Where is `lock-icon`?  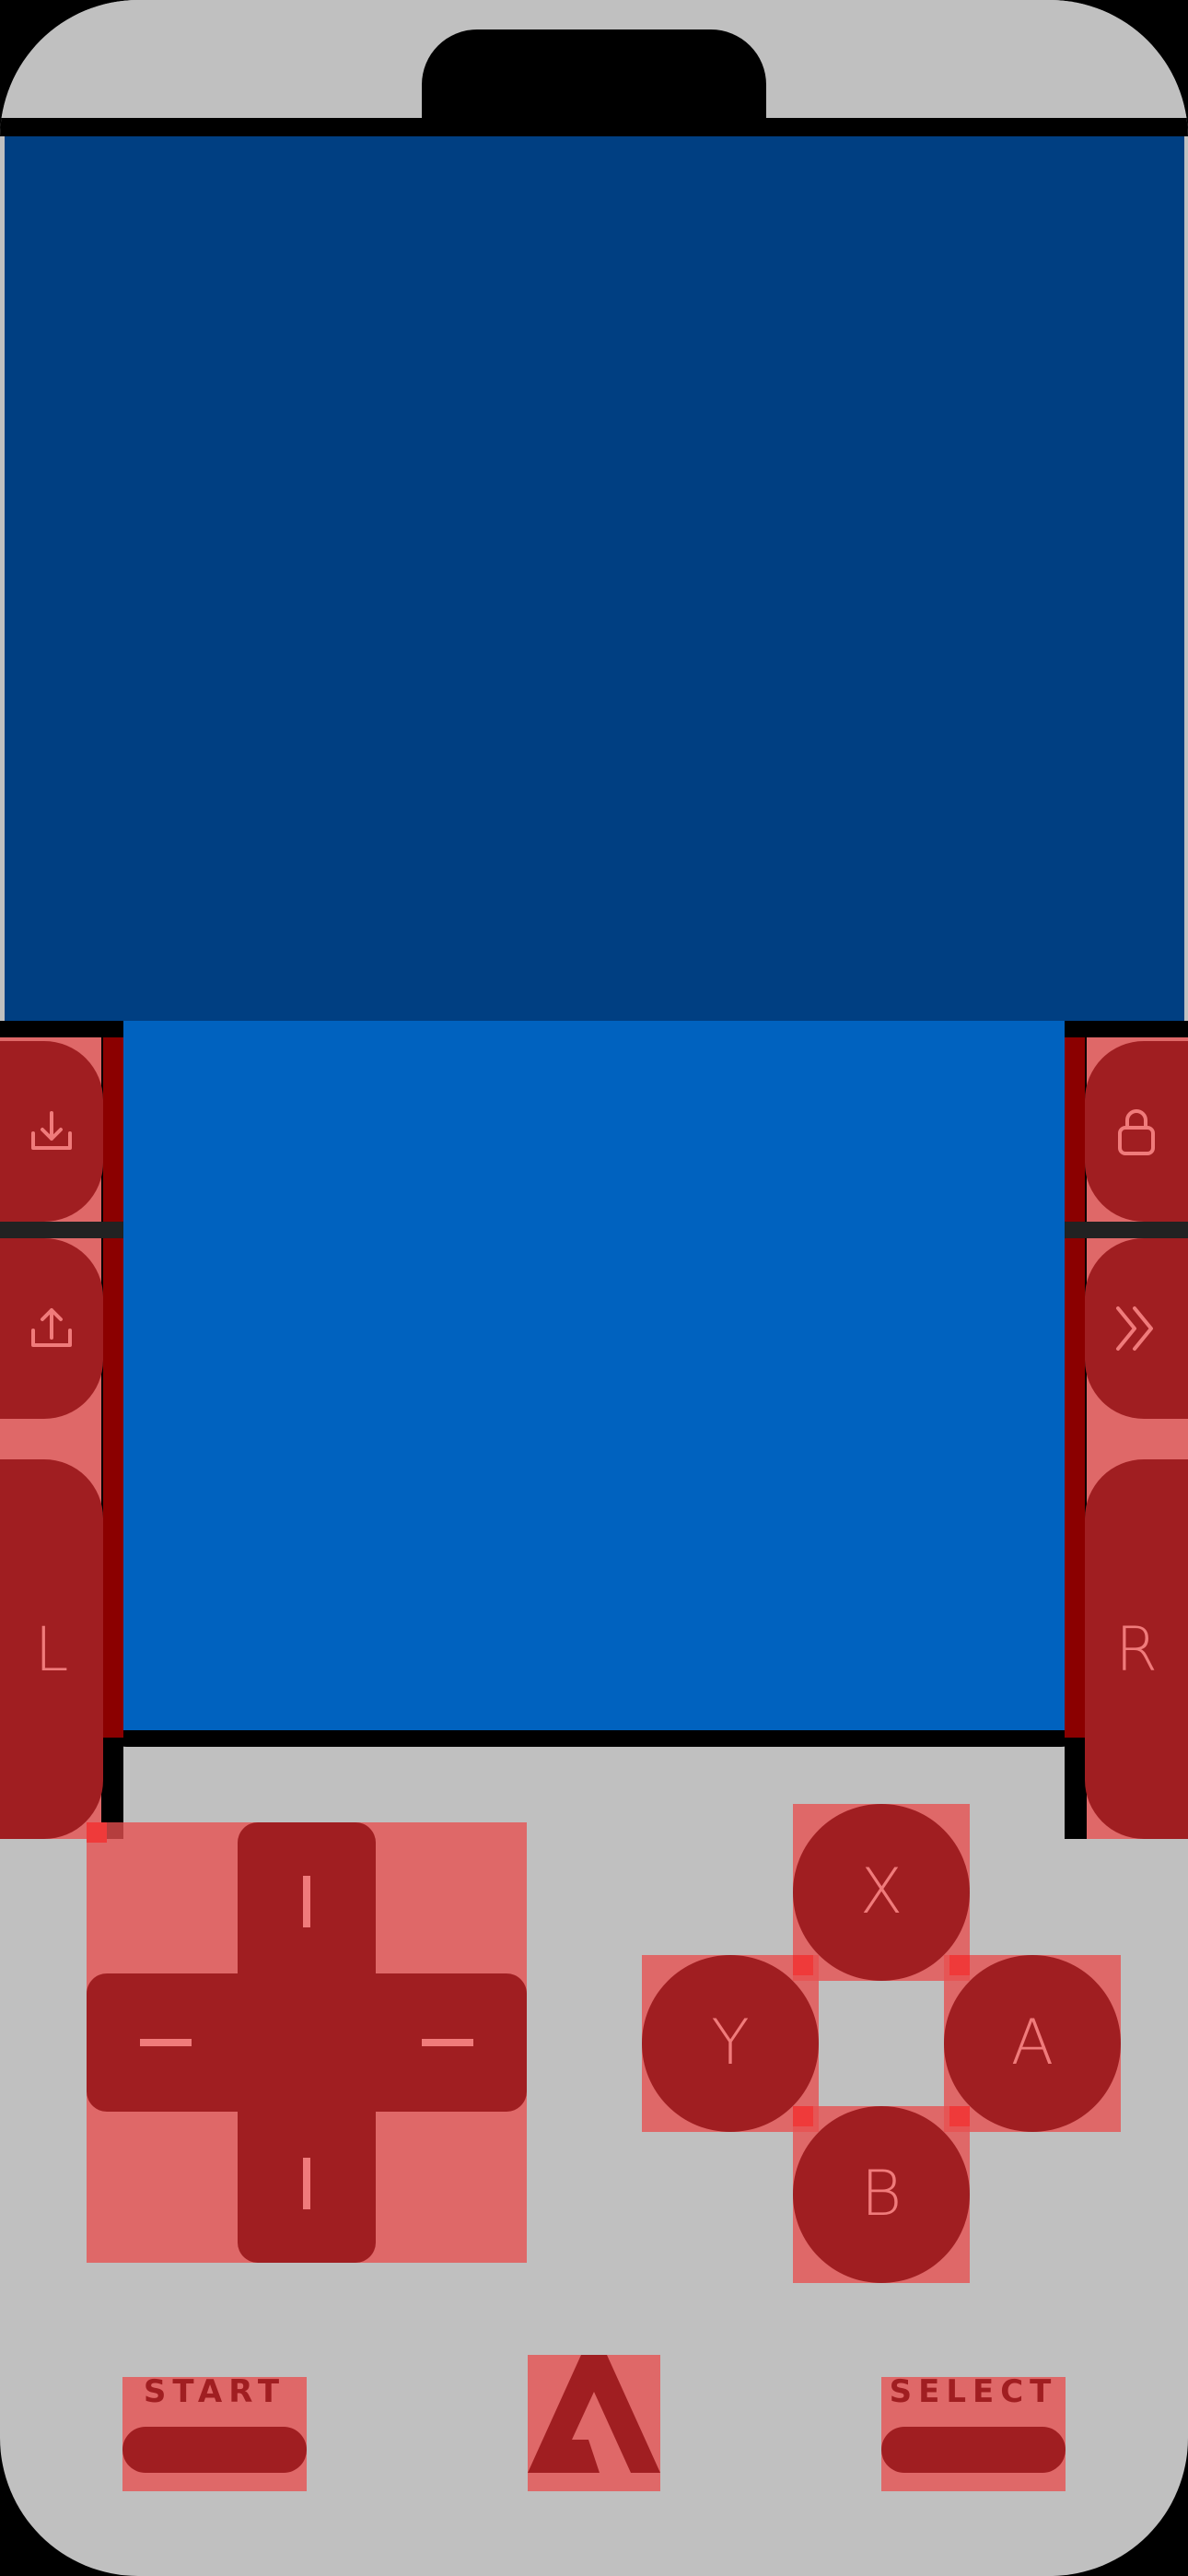 lock-icon is located at coordinates (1136, 1132).